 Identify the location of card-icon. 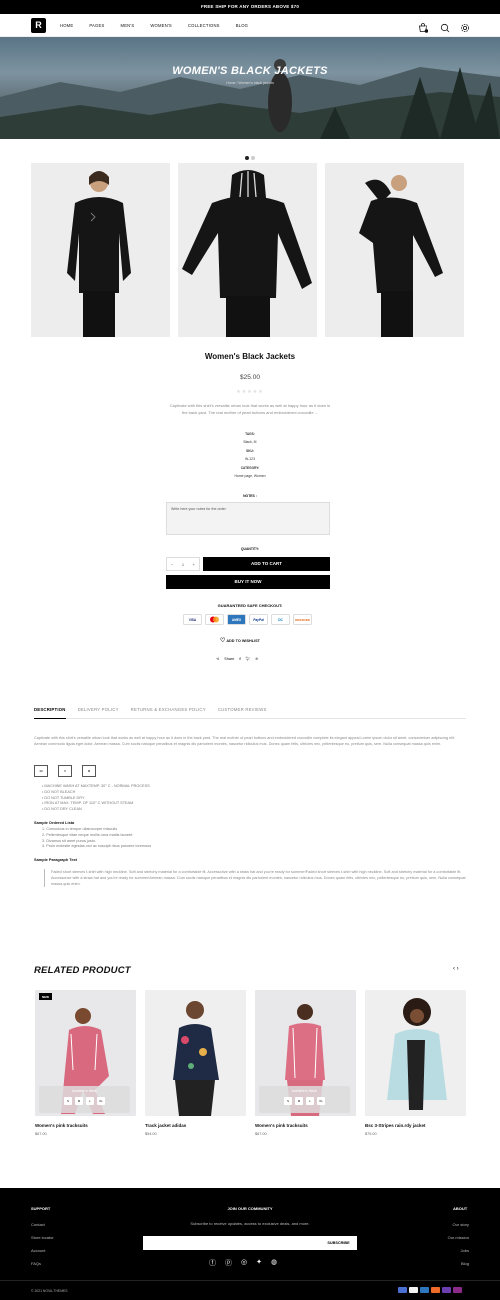
(413, 1290).